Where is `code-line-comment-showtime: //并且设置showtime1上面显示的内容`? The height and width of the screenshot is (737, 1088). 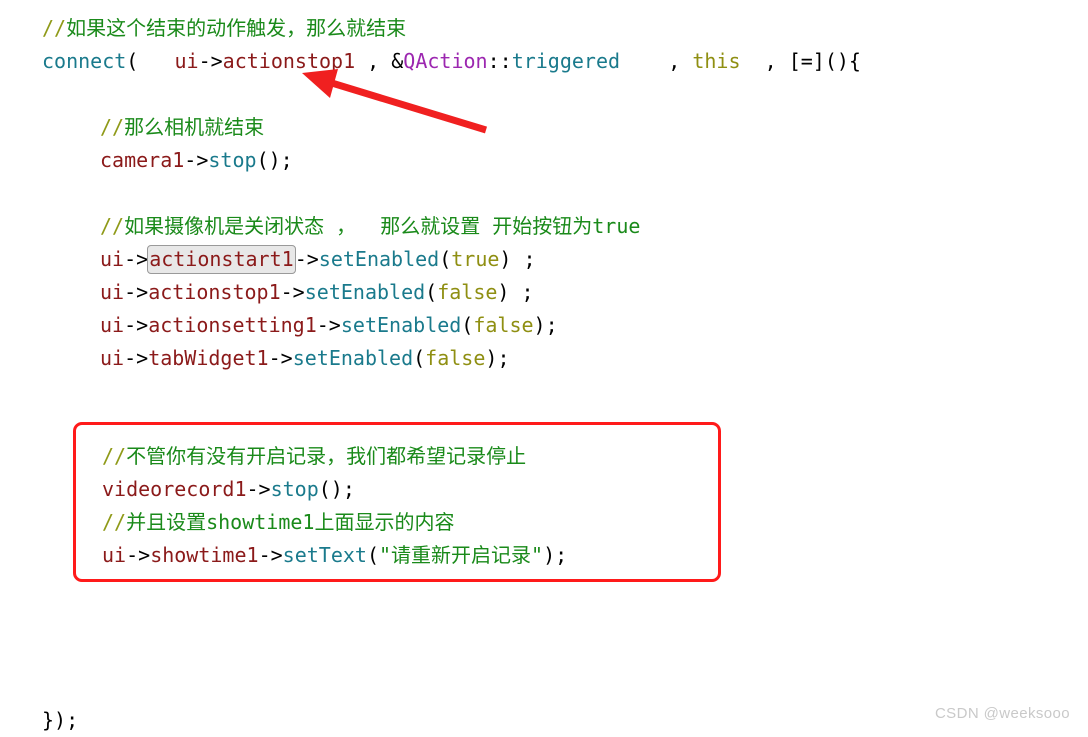
code-line-comment-showtime: //并且设置showtime1上面显示的内容 is located at coordinates (412, 522).